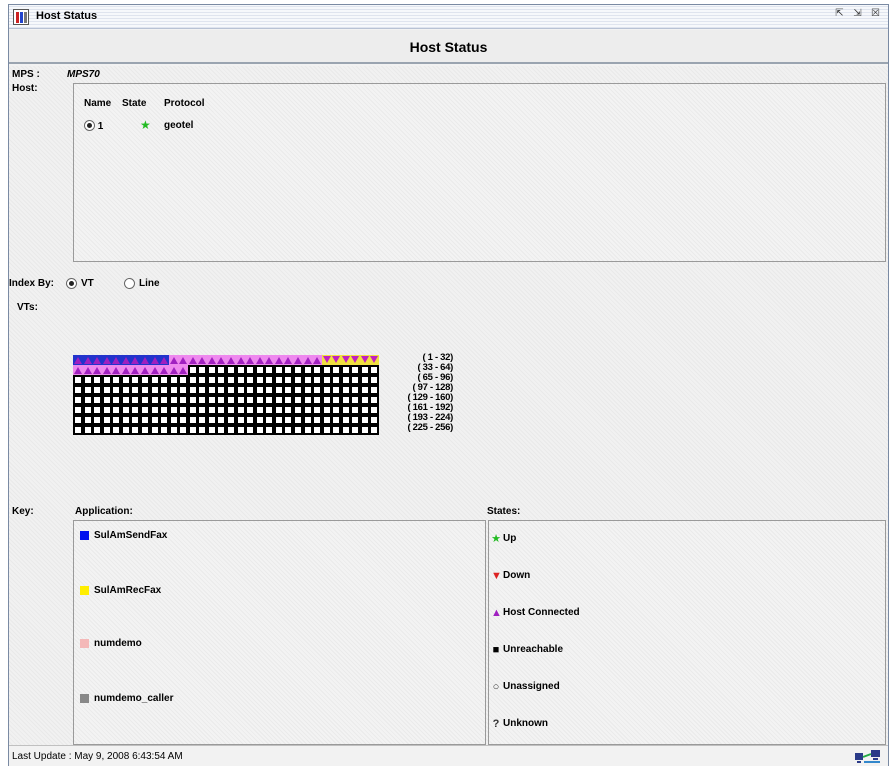  What do you see at coordinates (89, 125) in the screenshot?
I see `host-select-radio` at bounding box center [89, 125].